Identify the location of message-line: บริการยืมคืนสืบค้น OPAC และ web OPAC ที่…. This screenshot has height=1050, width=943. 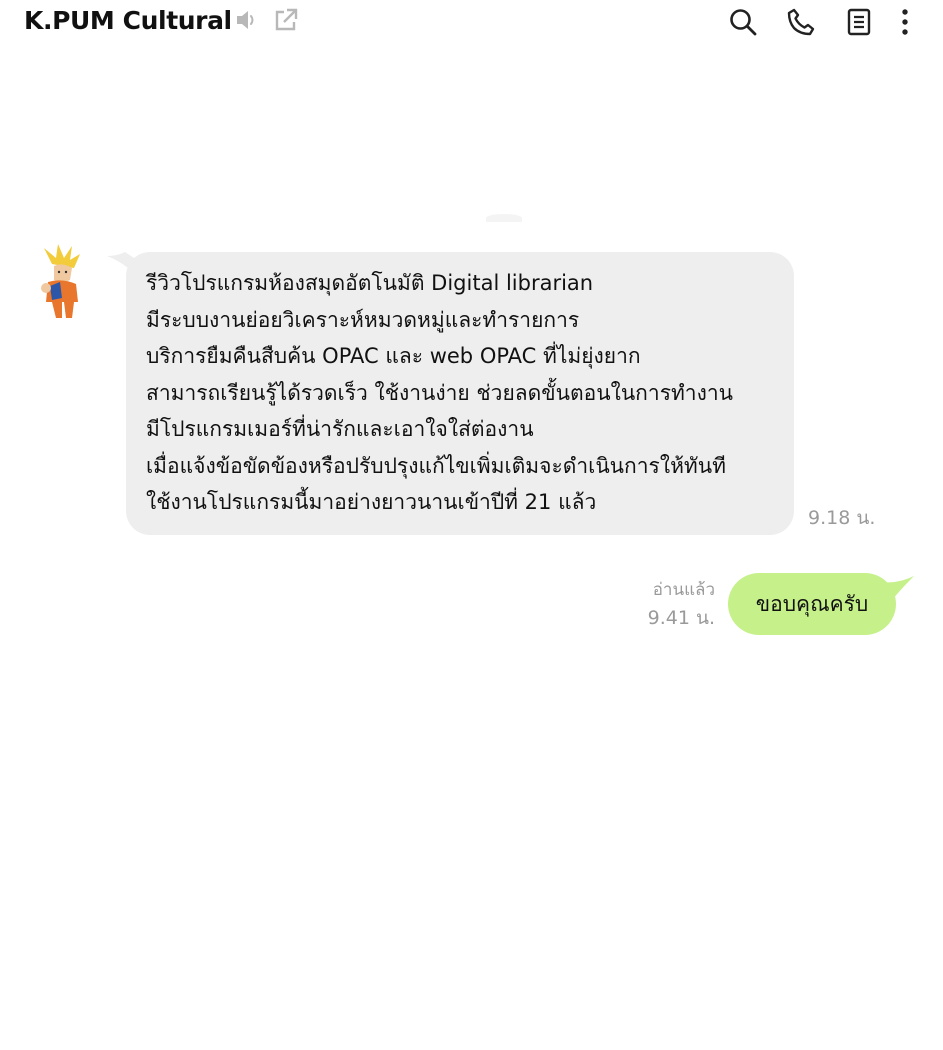
(393, 356).